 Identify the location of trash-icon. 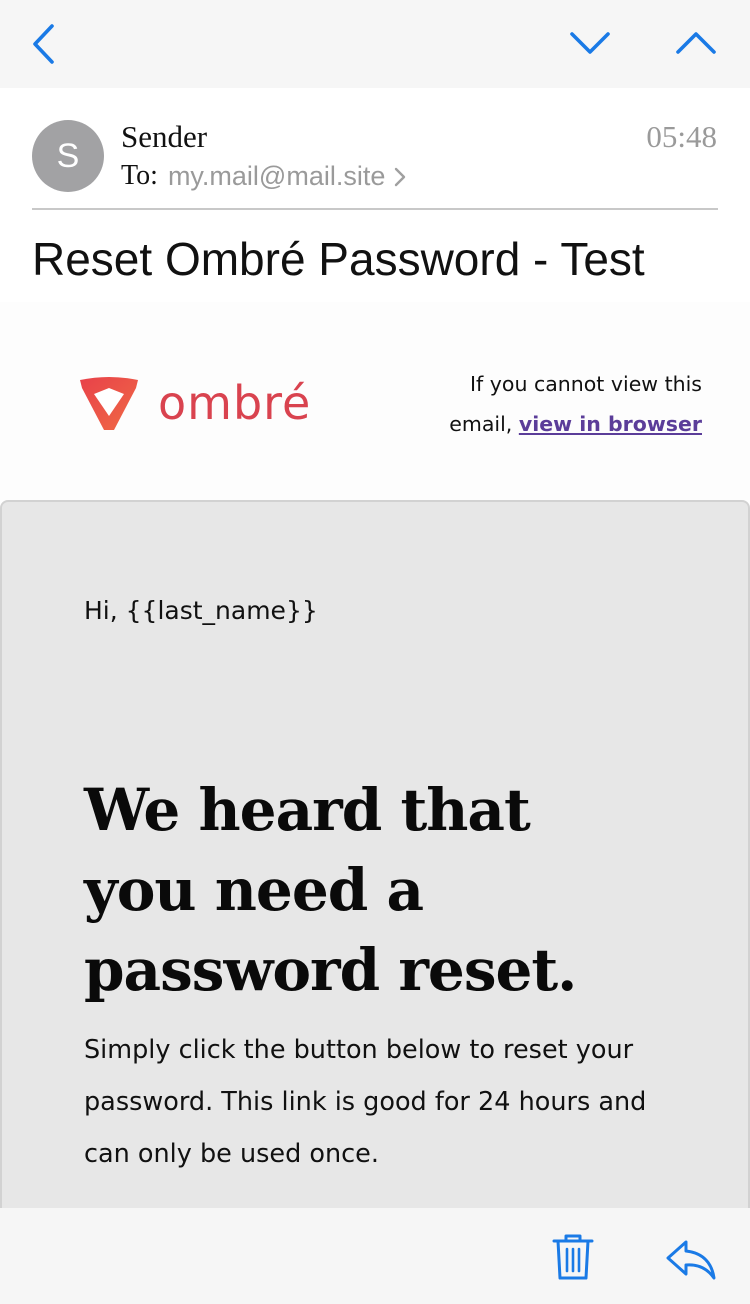
(573, 1257).